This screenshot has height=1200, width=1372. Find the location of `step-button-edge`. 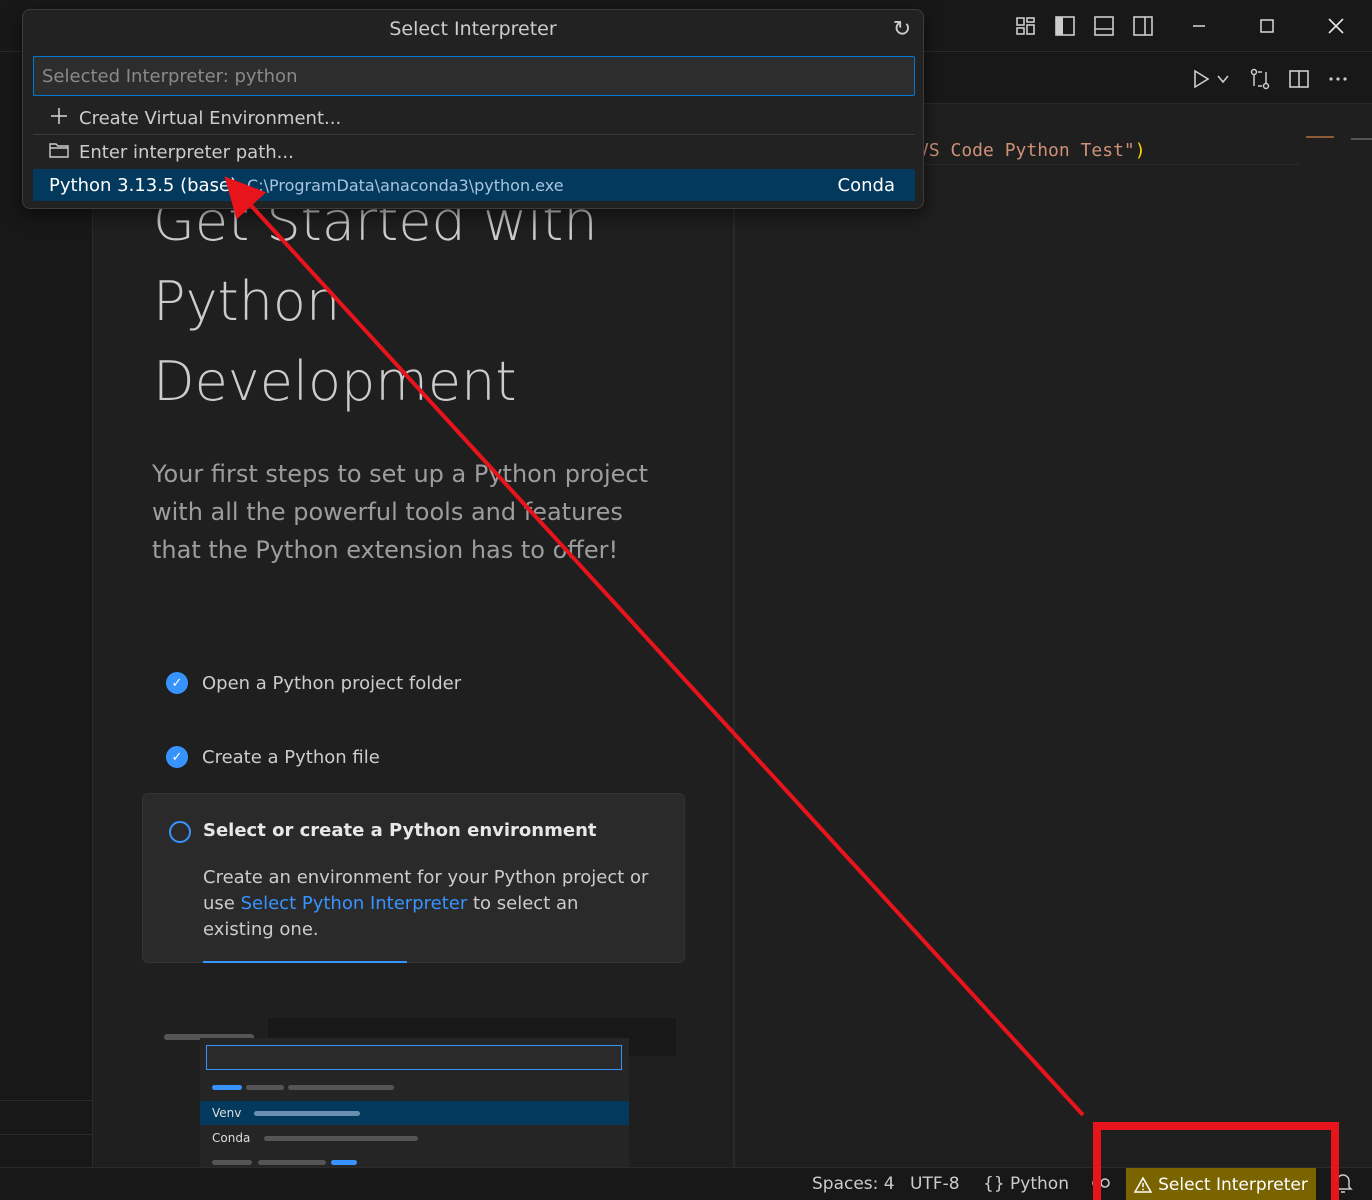

step-button-edge is located at coordinates (305, 962).